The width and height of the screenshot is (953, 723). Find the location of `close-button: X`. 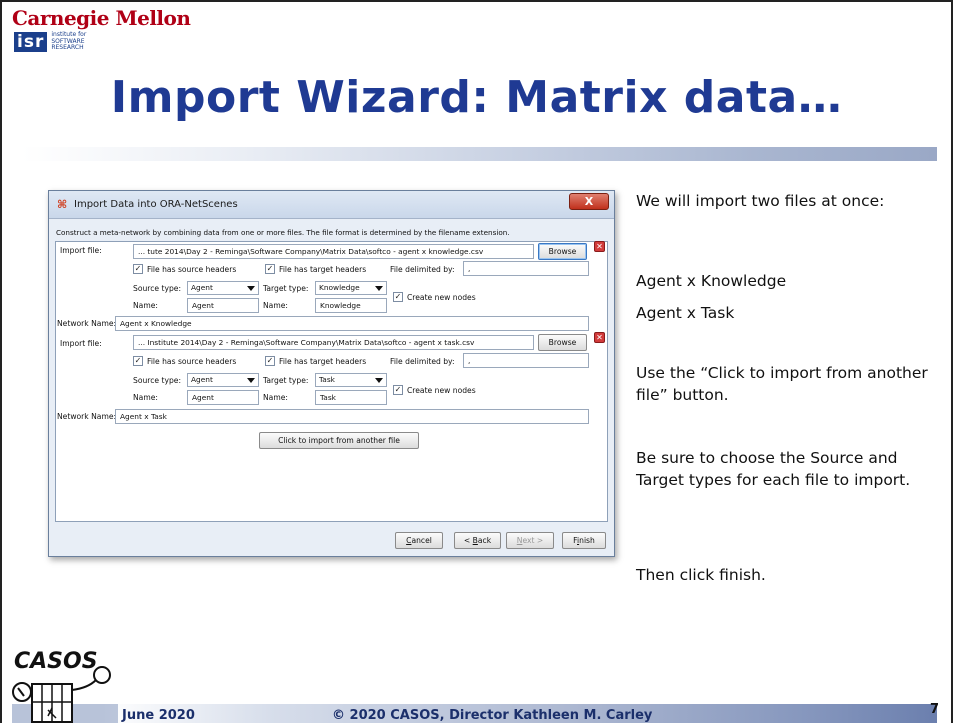

close-button: X is located at coordinates (589, 201).